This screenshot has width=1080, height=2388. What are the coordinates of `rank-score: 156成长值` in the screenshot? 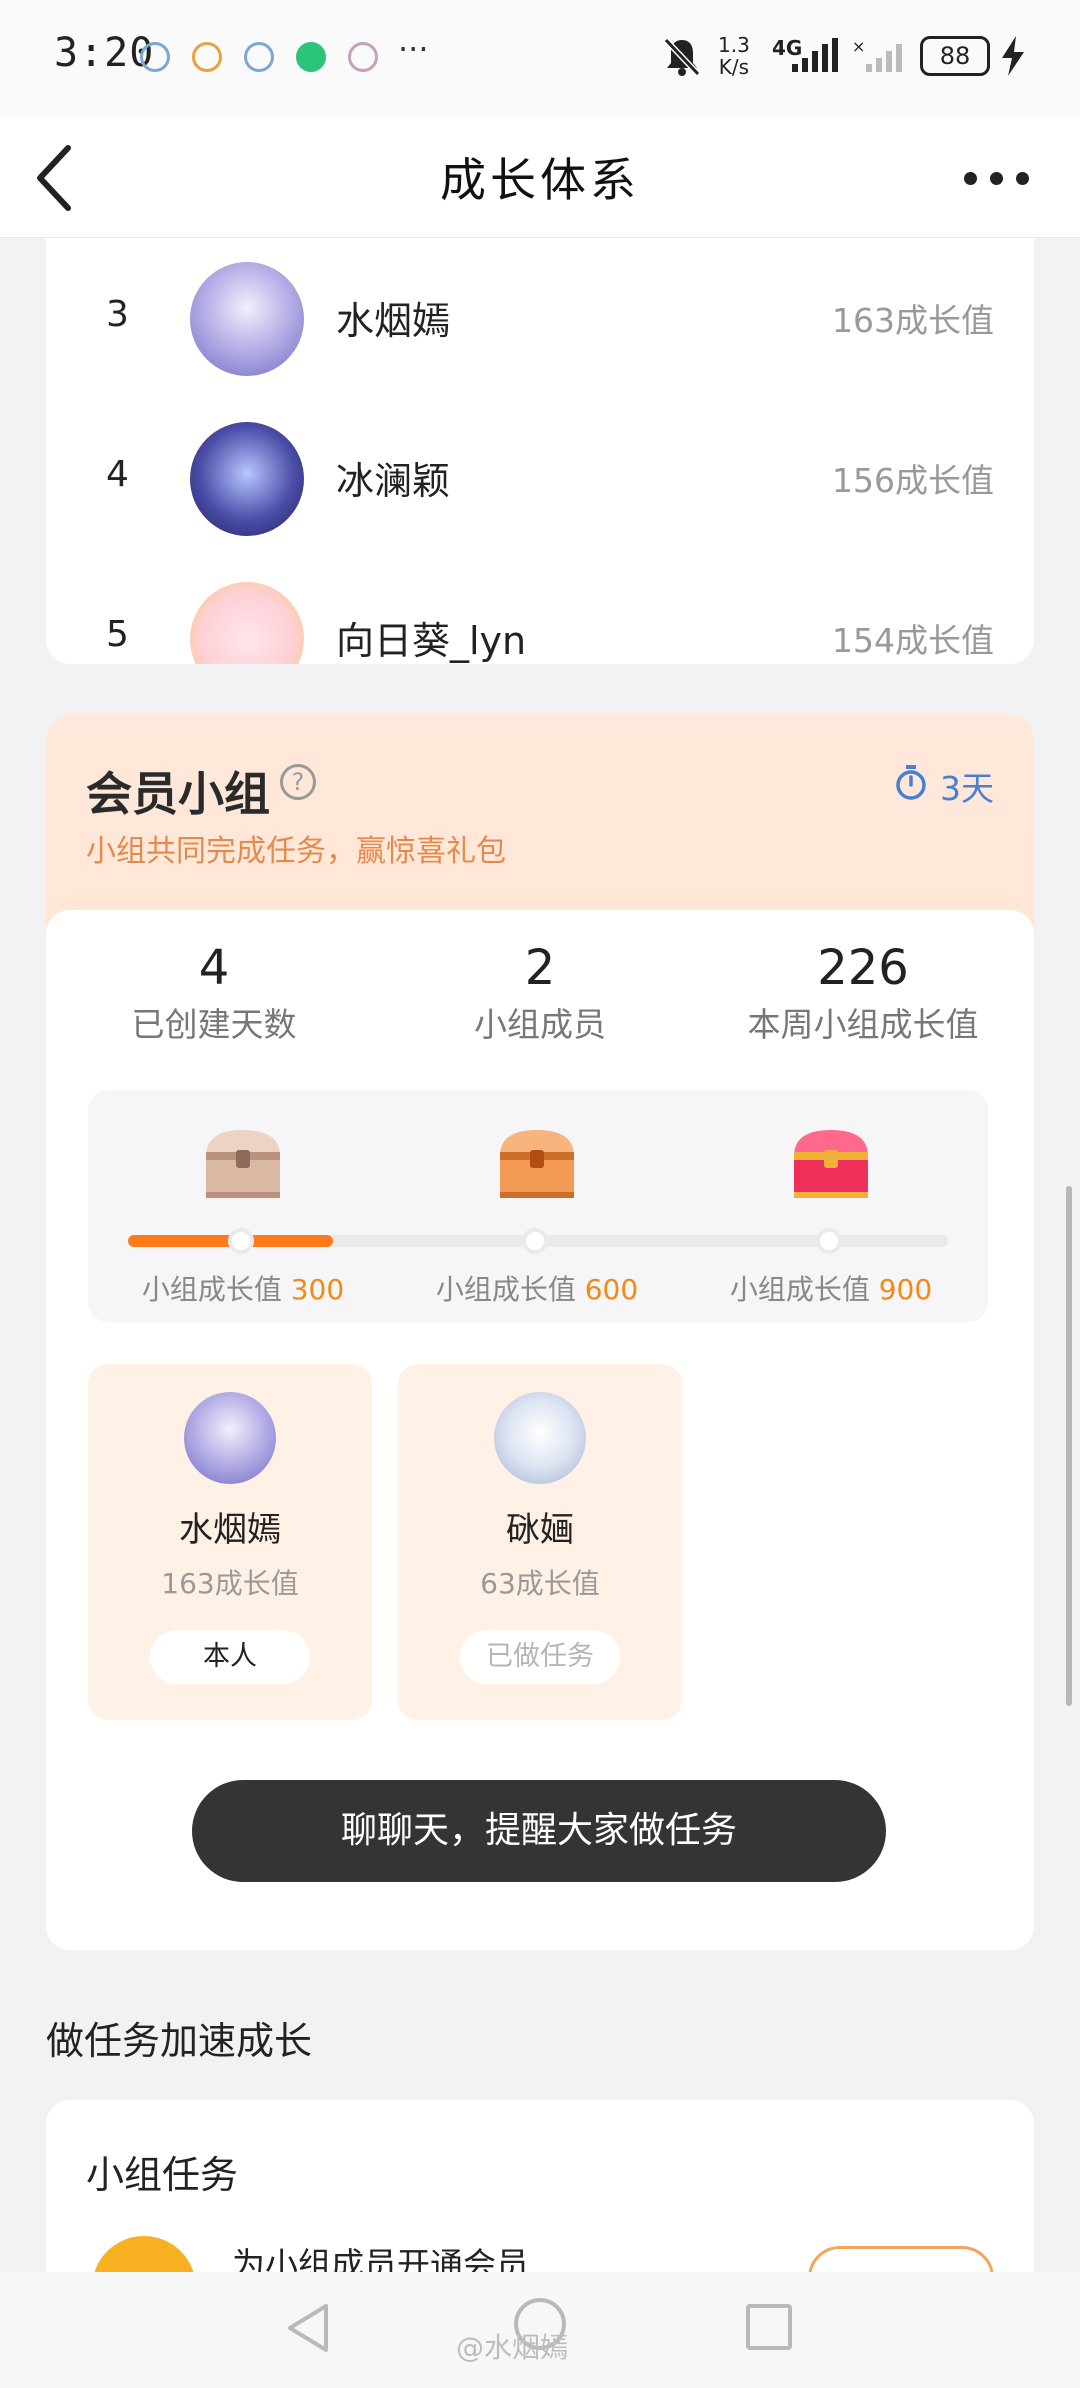 It's located at (913, 480).